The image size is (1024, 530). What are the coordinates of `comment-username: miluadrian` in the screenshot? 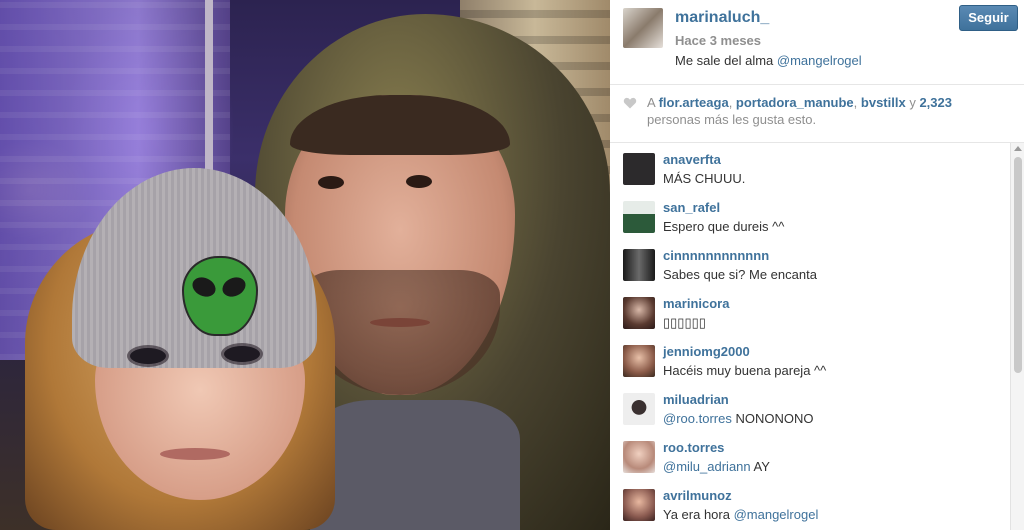 It's located at (696, 399).